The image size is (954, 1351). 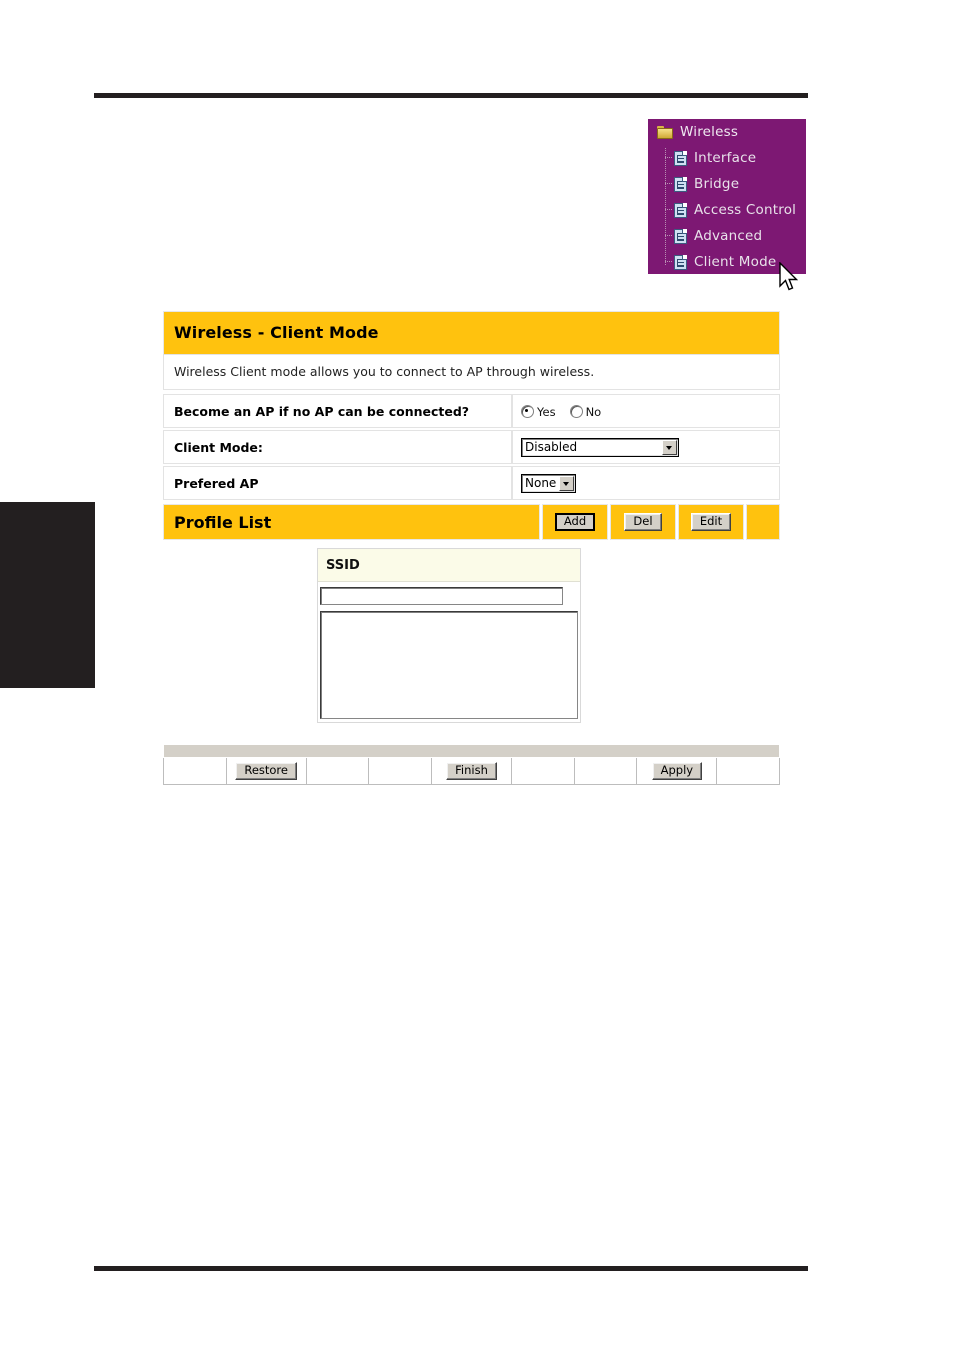 I want to click on del-button: Del, so click(x=643, y=522).